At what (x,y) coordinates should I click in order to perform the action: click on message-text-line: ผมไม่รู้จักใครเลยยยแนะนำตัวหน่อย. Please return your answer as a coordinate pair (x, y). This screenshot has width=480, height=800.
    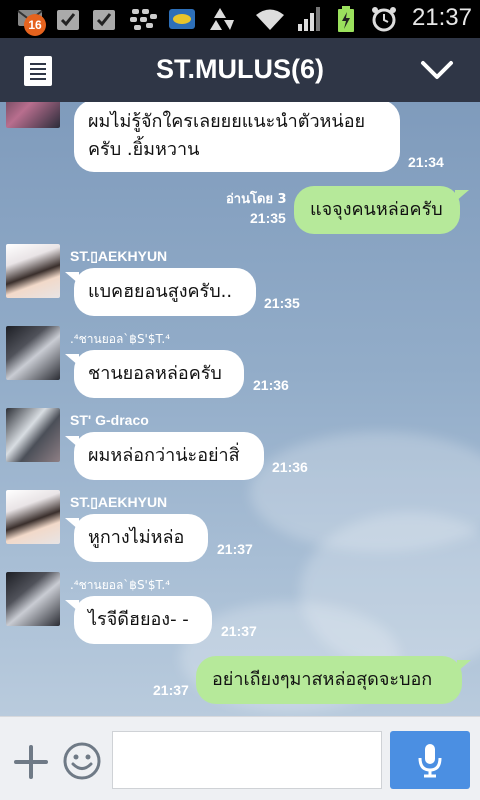
    Looking at the image, I should click on (227, 121).